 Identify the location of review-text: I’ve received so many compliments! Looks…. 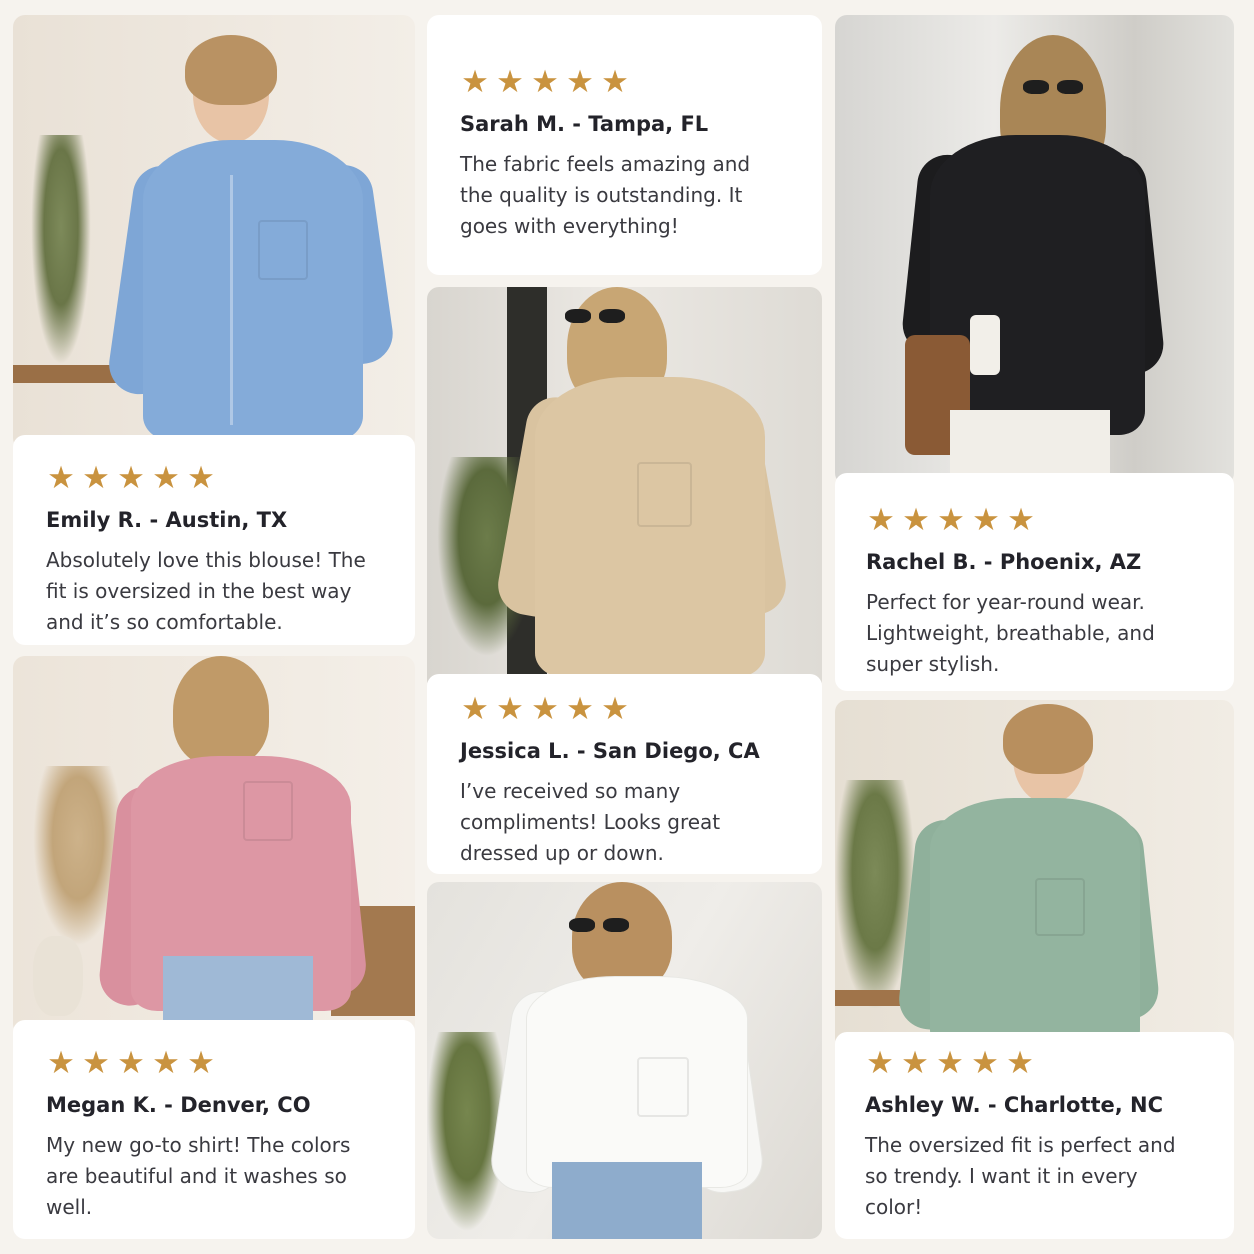
(590, 822).